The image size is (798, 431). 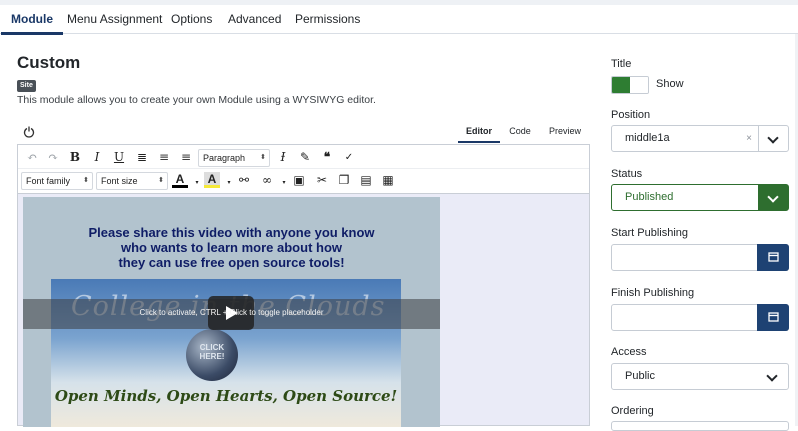 What do you see at coordinates (621, 85) in the screenshot?
I see `toggle-on` at bounding box center [621, 85].